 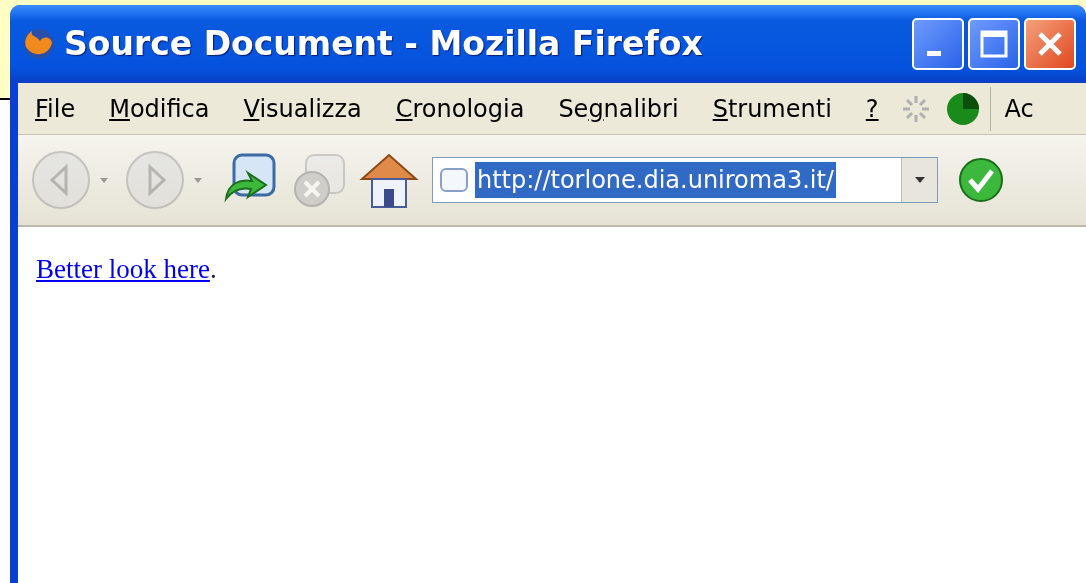 What do you see at coordinates (1019, 109) in the screenshot?
I see `toolbar-label: Ac` at bounding box center [1019, 109].